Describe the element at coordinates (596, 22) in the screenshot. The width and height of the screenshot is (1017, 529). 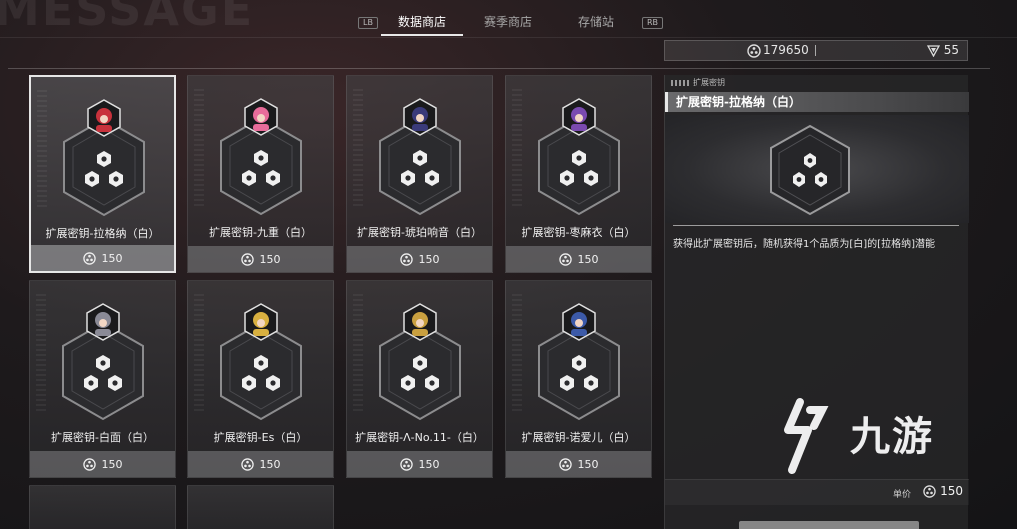
I see `tab-storage: 存储站` at that location.